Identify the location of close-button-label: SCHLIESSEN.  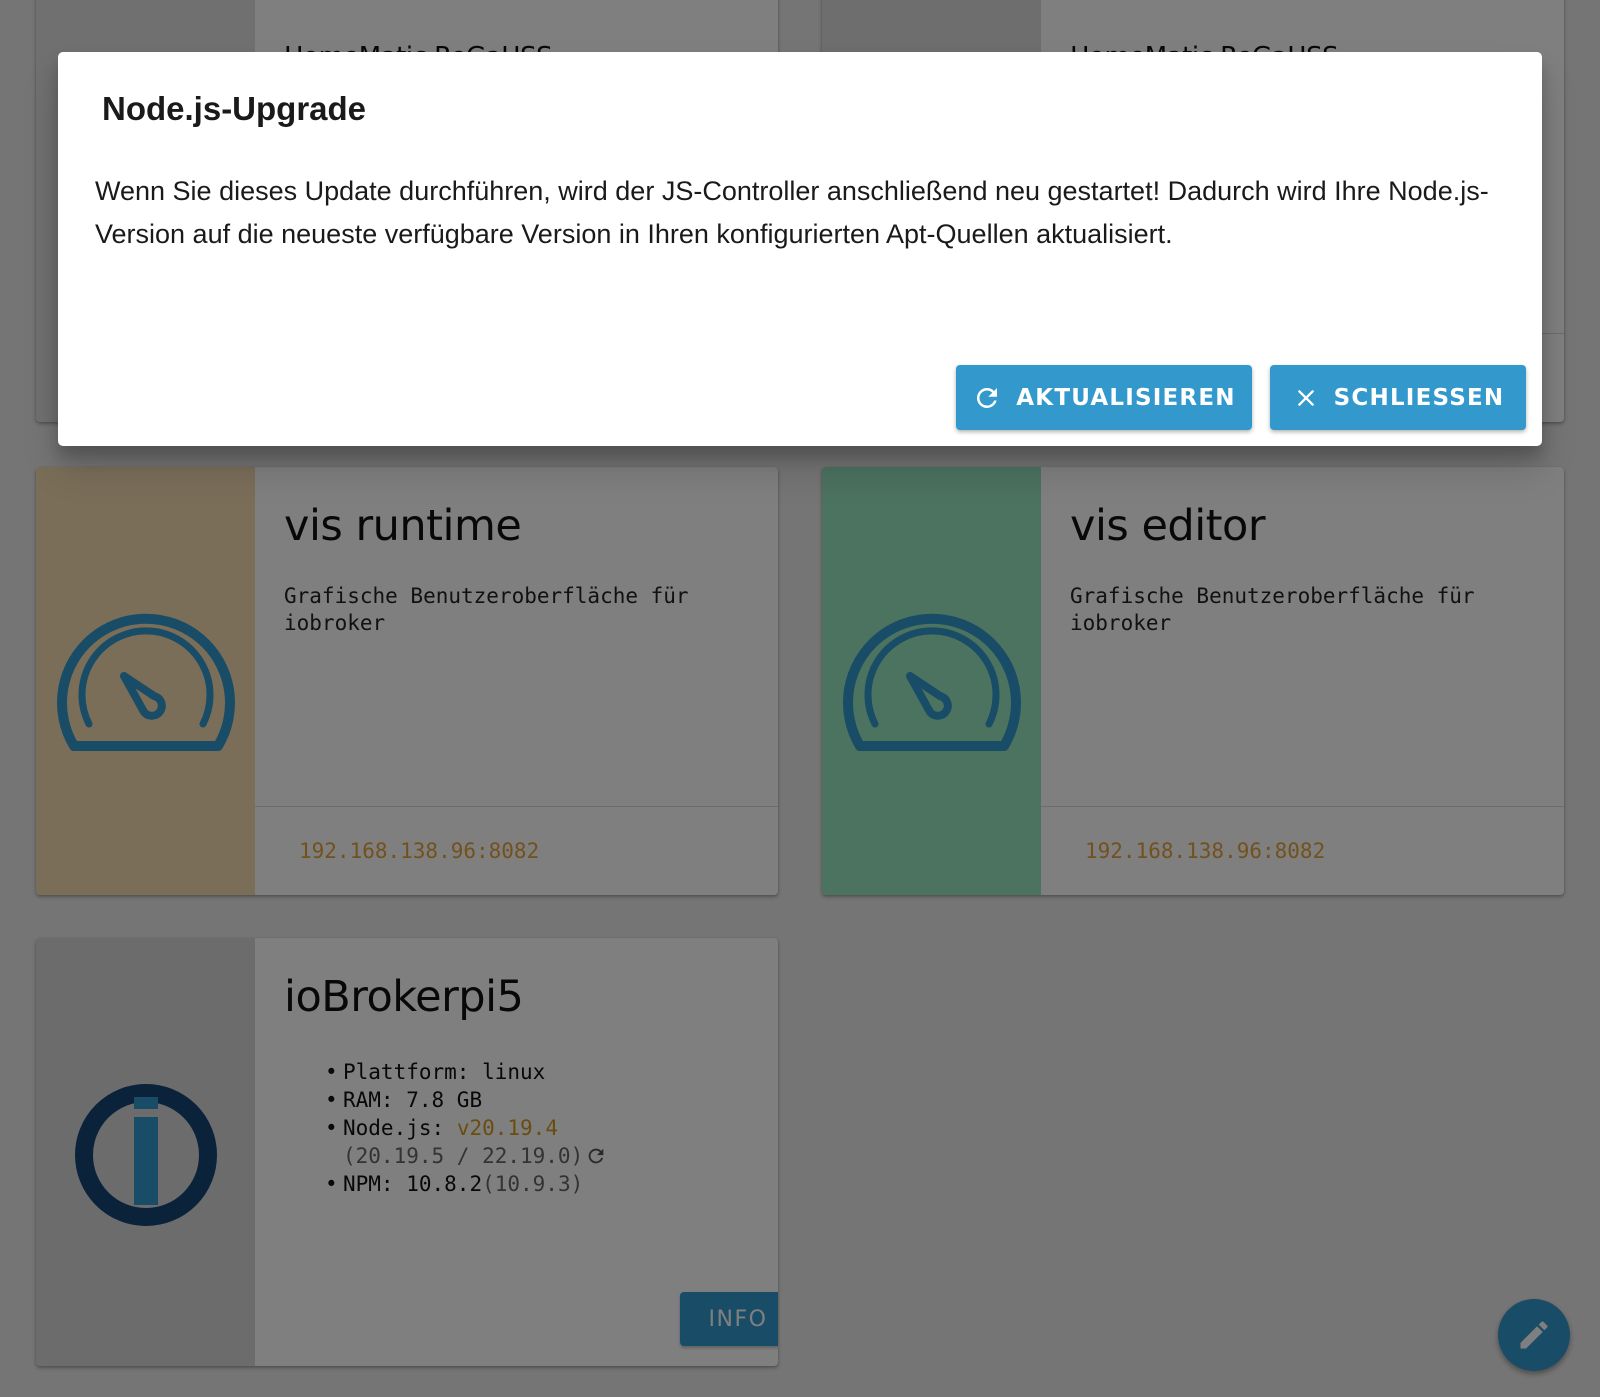
(1419, 397).